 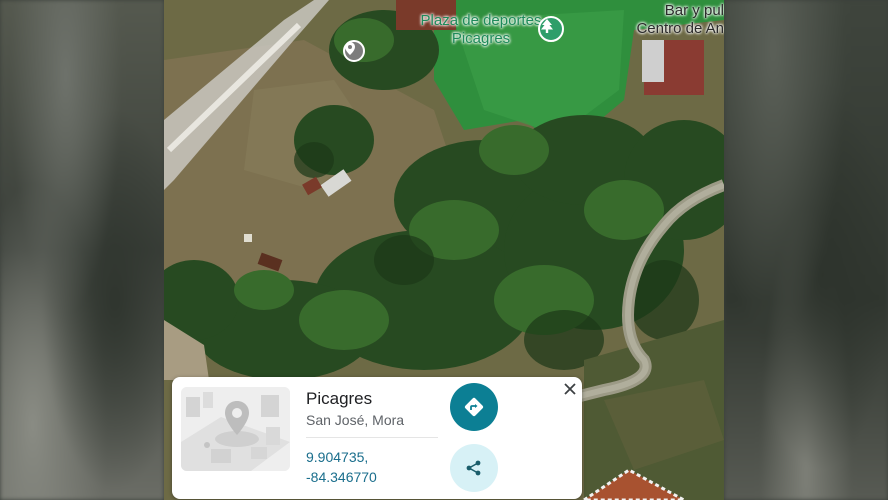 What do you see at coordinates (339, 398) in the screenshot?
I see `place-name: Picagres` at bounding box center [339, 398].